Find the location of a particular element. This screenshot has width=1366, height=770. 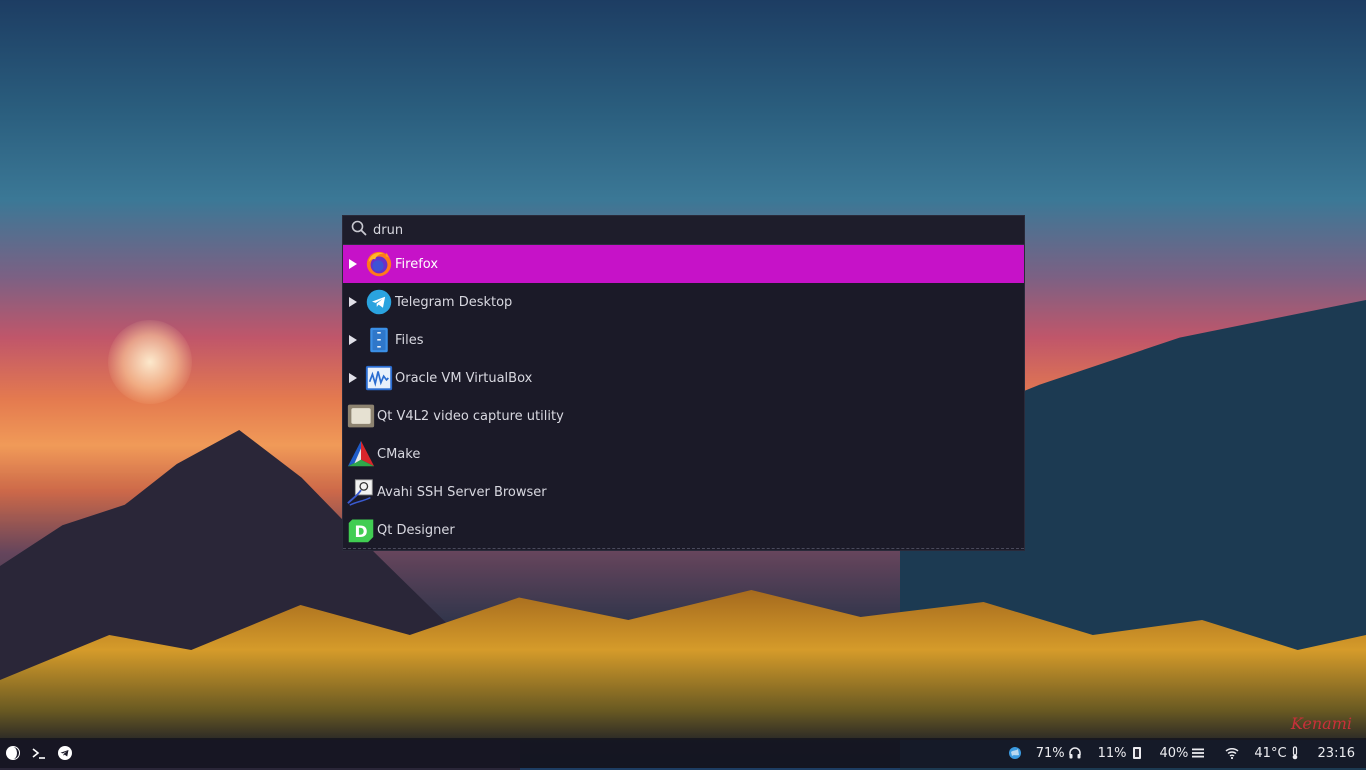

terminal-icon is located at coordinates (39, 753).